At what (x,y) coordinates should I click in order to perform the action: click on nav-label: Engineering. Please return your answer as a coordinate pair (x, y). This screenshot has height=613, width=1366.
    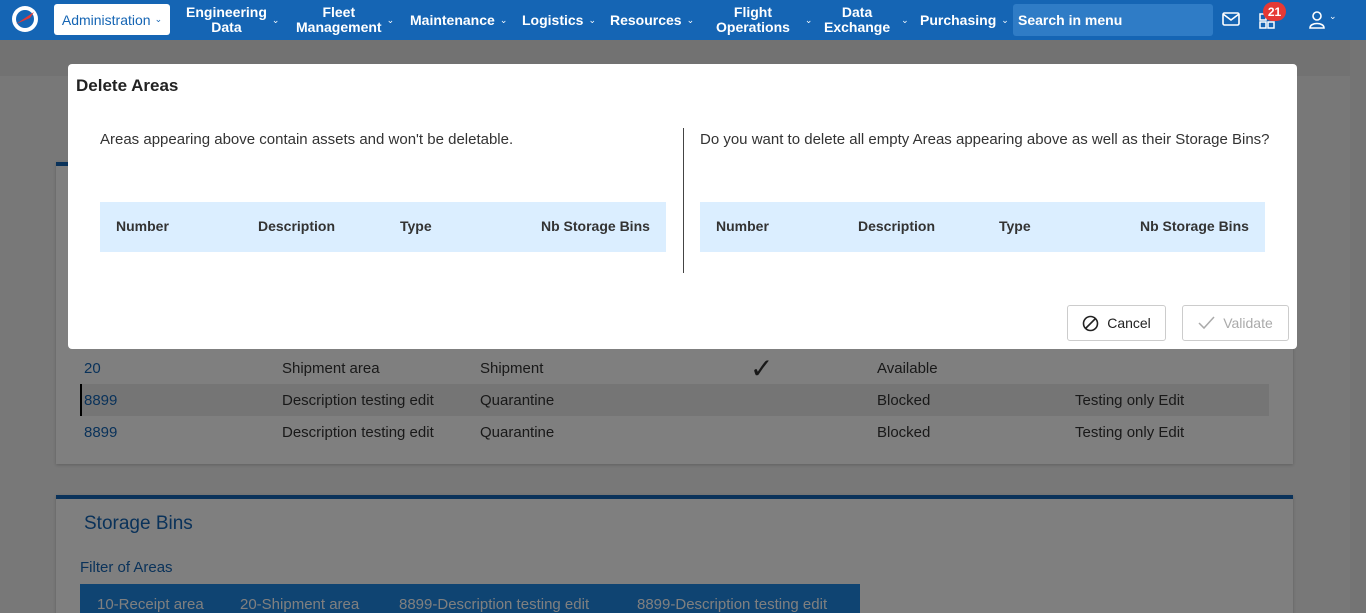
    Looking at the image, I should click on (226, 12).